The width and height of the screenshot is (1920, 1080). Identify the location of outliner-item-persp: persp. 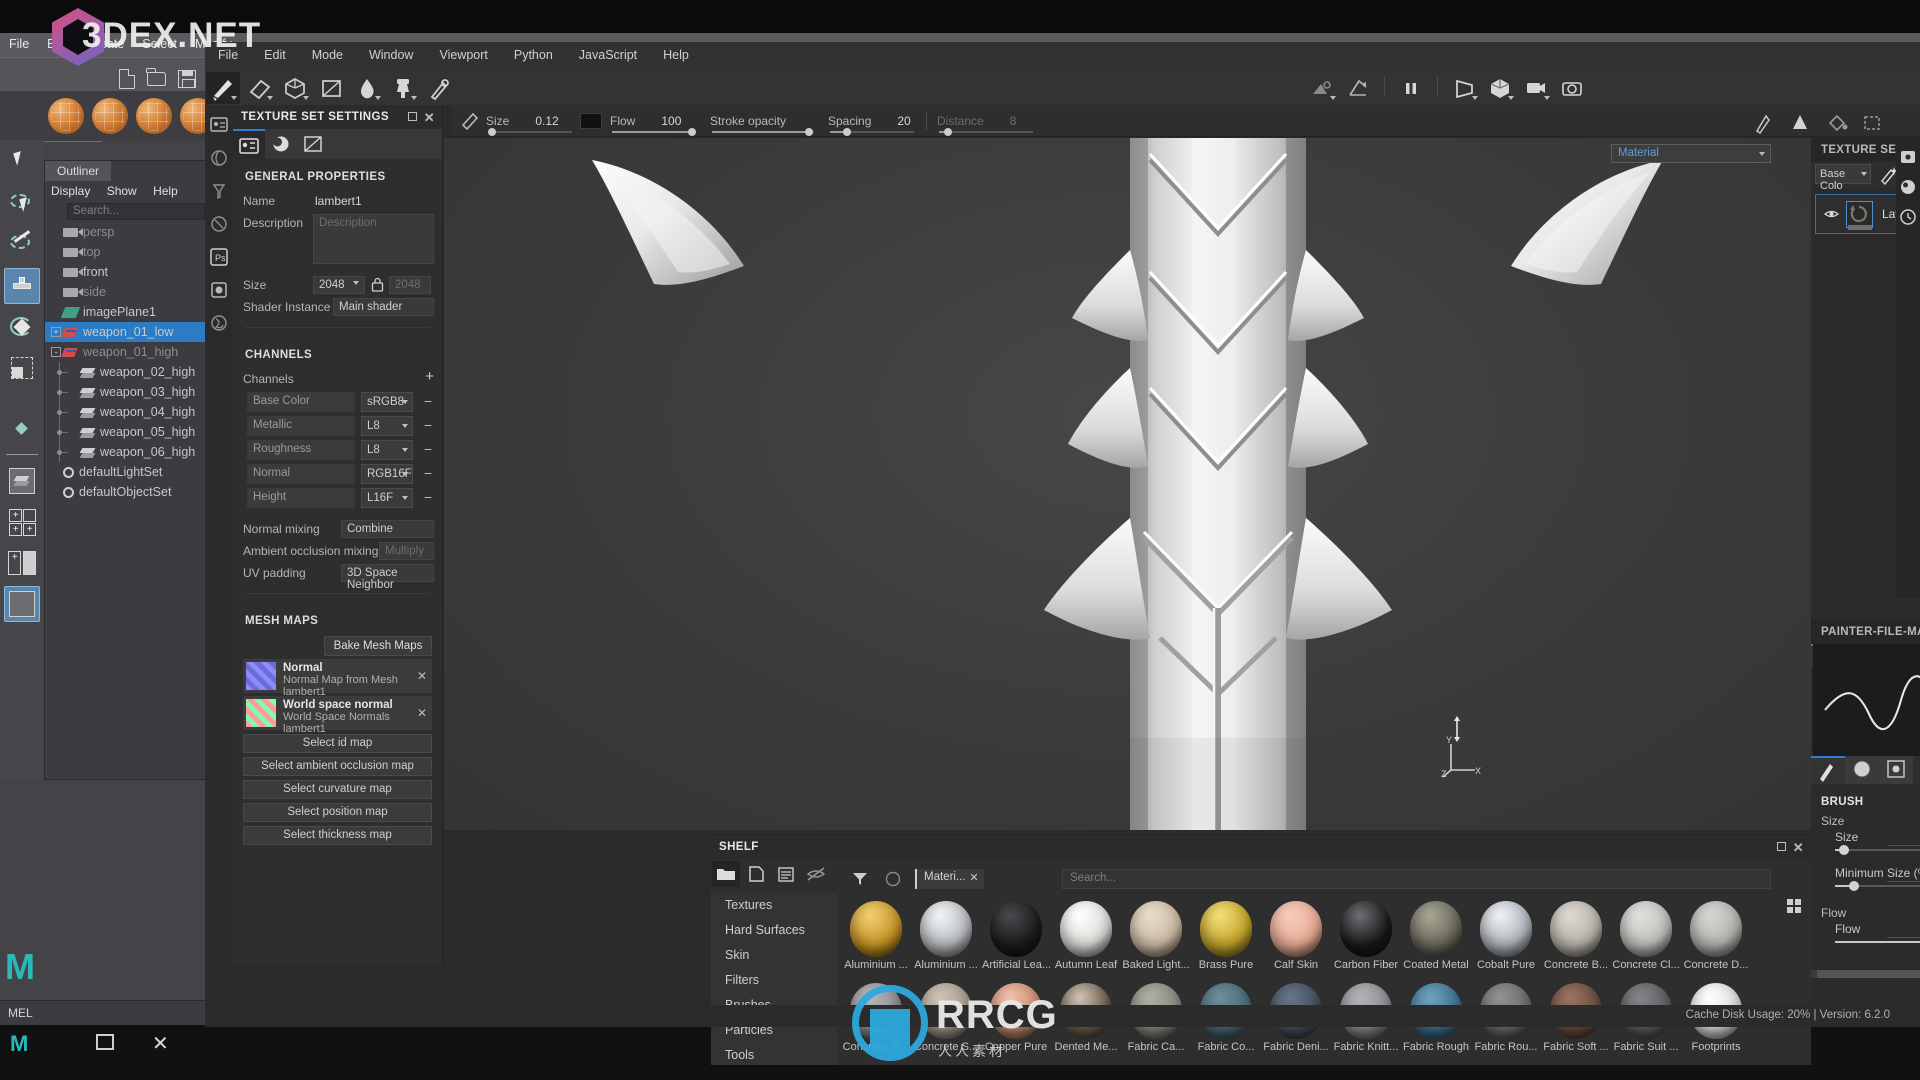
(127, 232).